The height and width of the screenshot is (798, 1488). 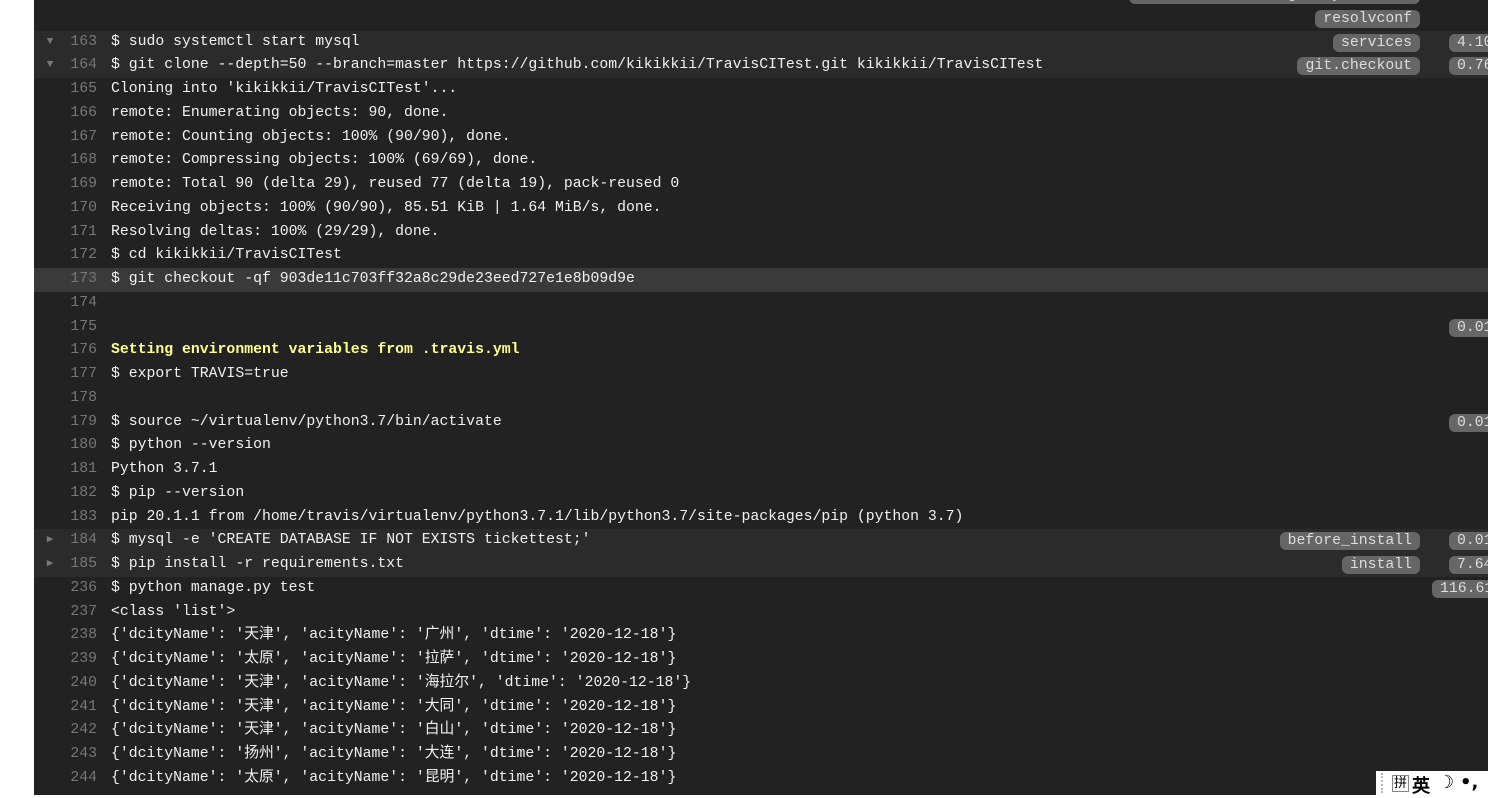 I want to click on fold-label-badge: install, so click(x=1380, y=565).